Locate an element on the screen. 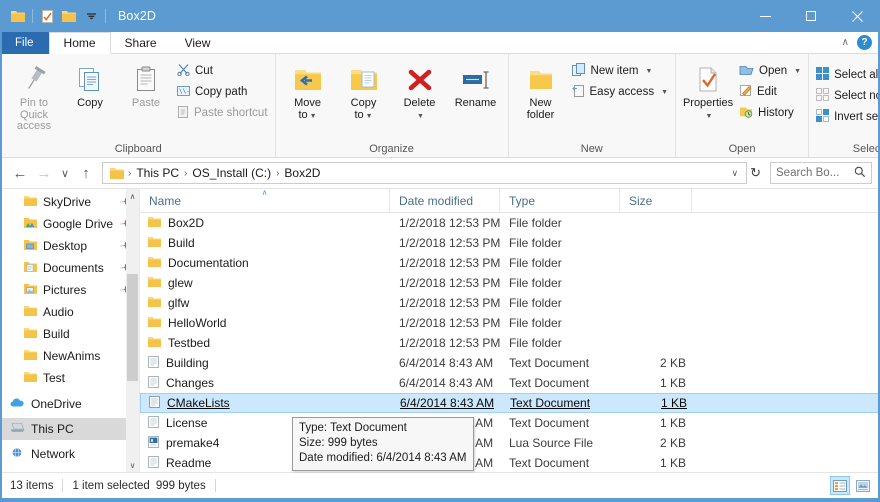  close-button is located at coordinates (857, 16).